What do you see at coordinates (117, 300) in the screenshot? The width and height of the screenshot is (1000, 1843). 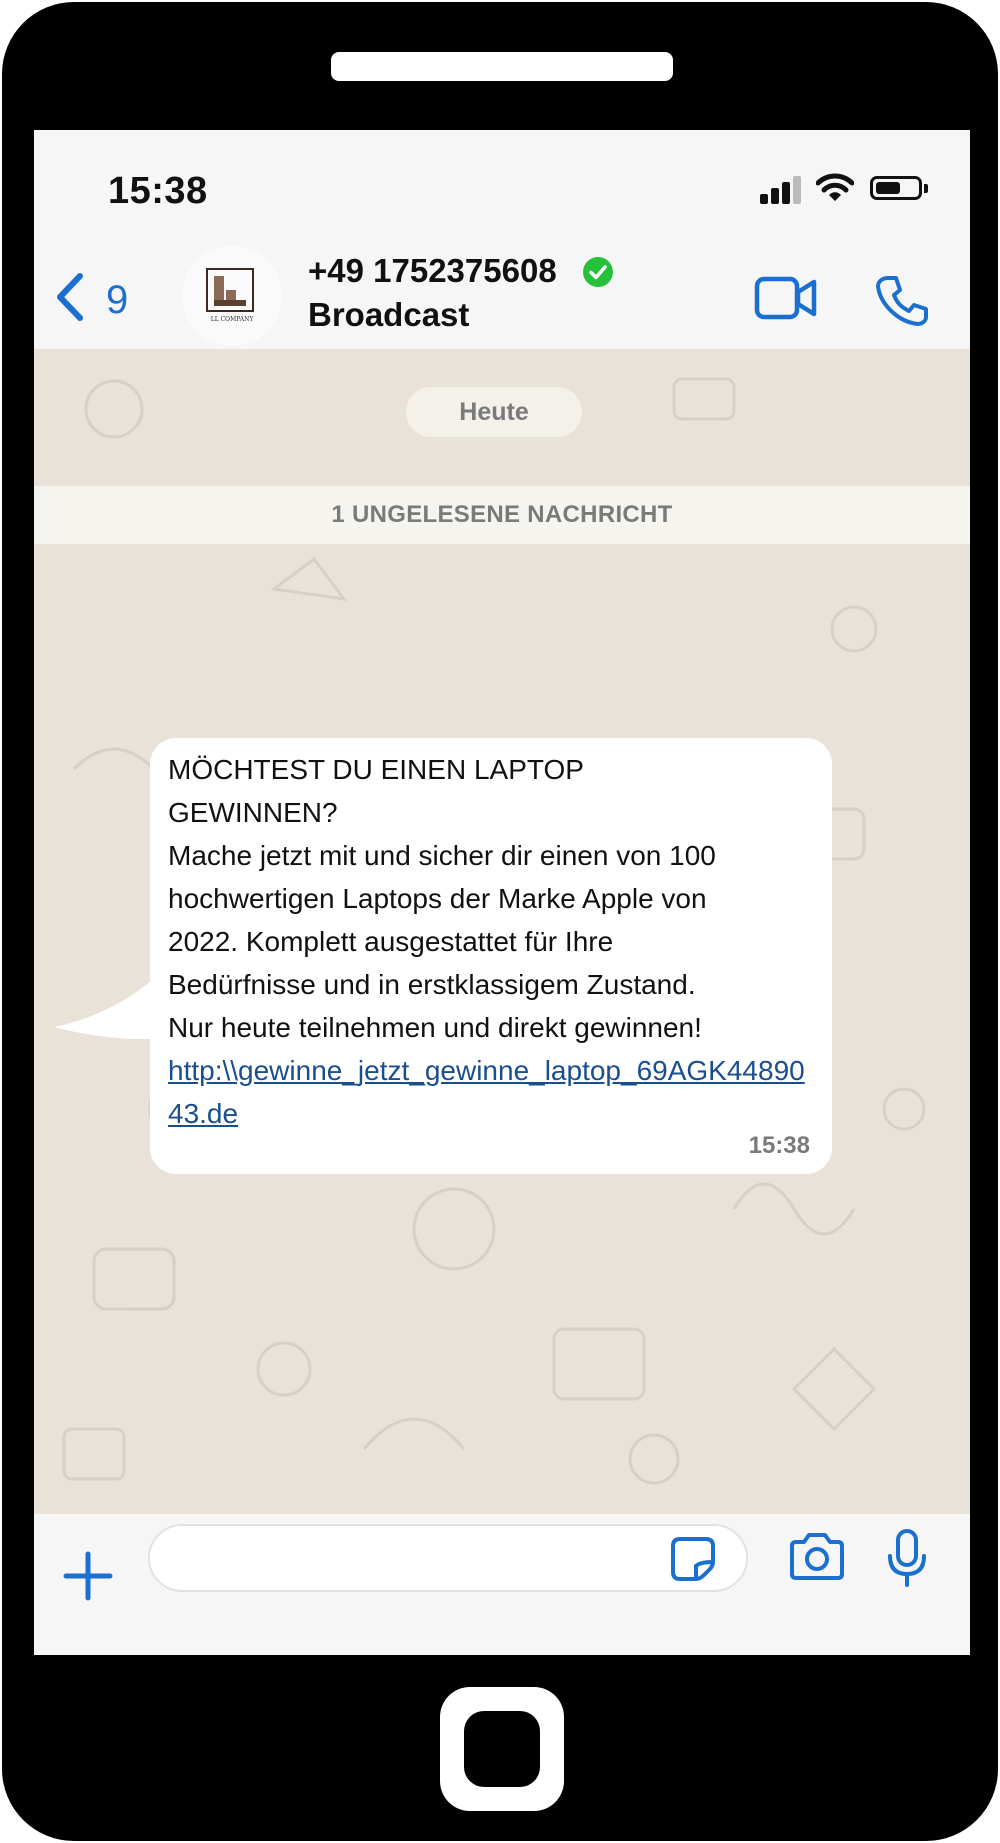 I see `back-count: 9` at bounding box center [117, 300].